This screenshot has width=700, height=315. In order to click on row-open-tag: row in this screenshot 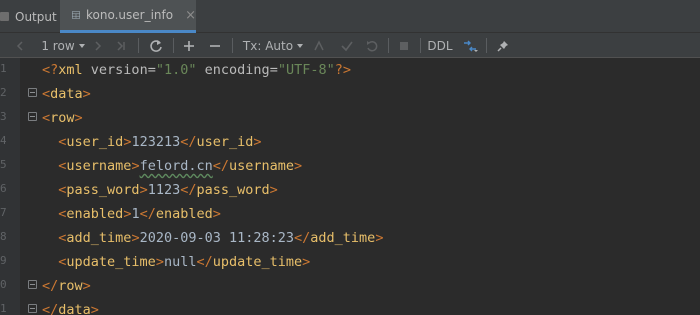, I will do `click(62, 118)`.